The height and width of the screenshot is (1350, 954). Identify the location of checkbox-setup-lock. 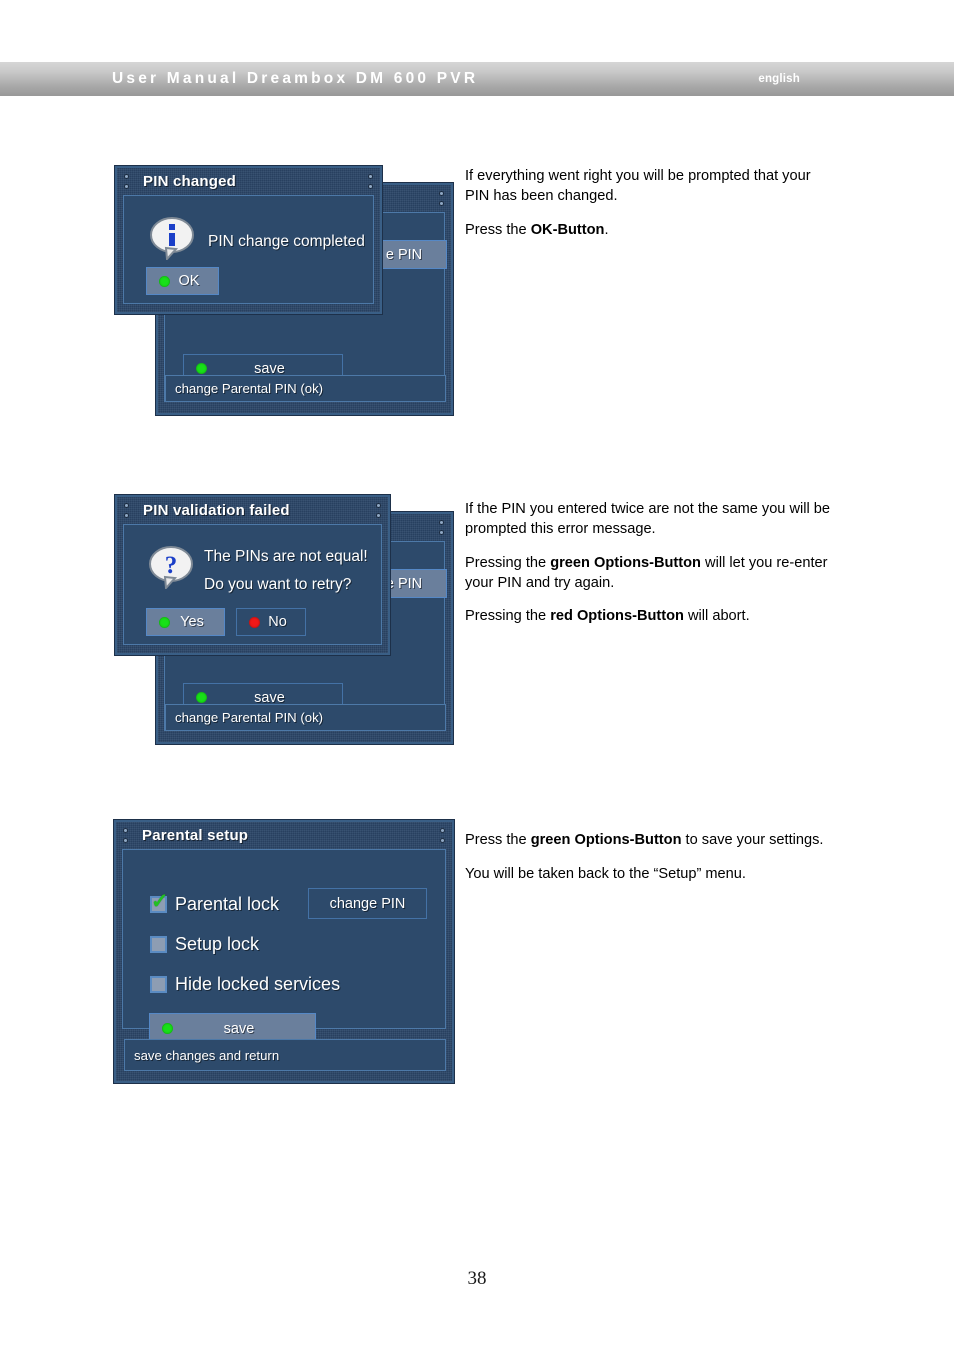
(158, 944).